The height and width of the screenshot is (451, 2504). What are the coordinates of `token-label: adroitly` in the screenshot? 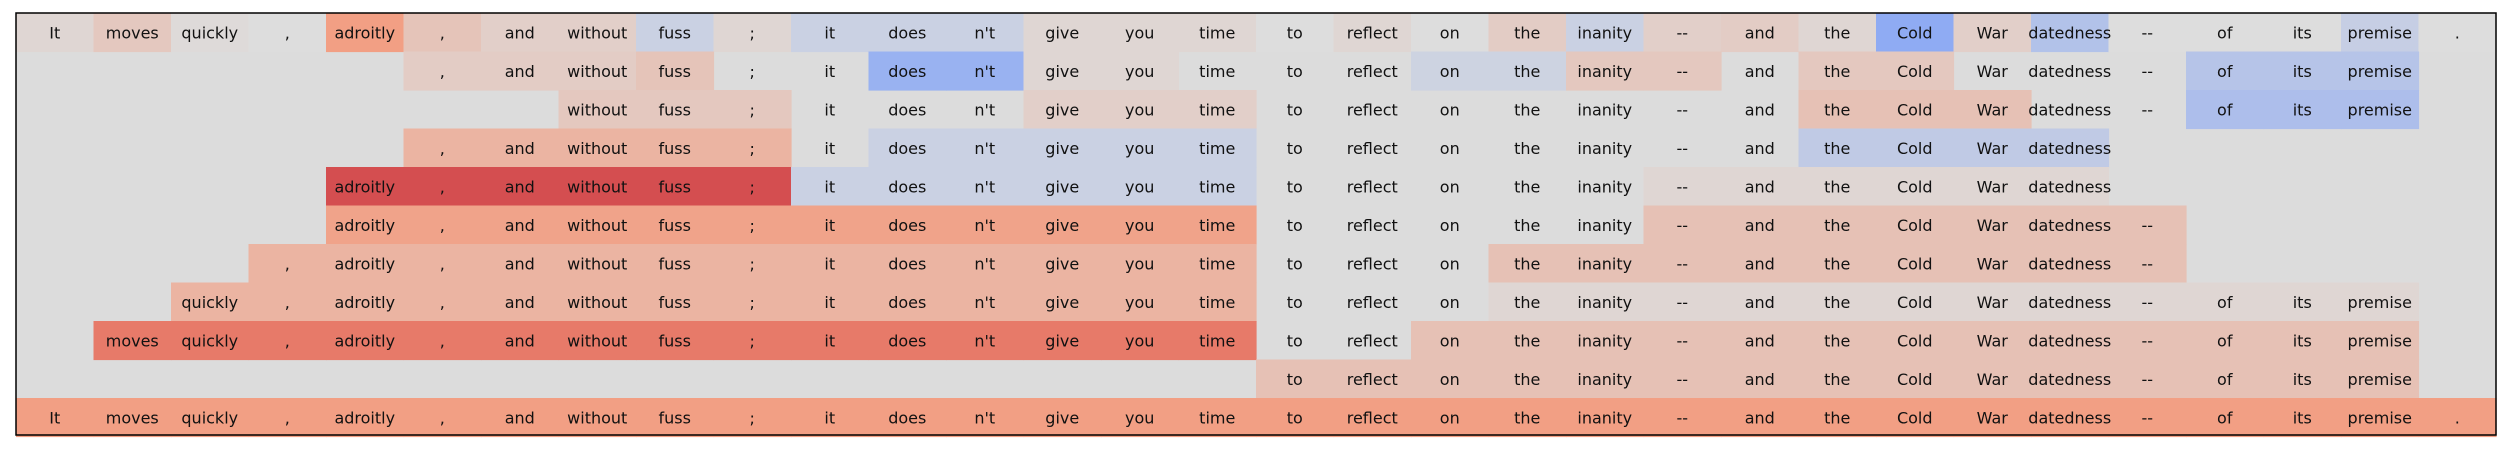 It's located at (364, 417).